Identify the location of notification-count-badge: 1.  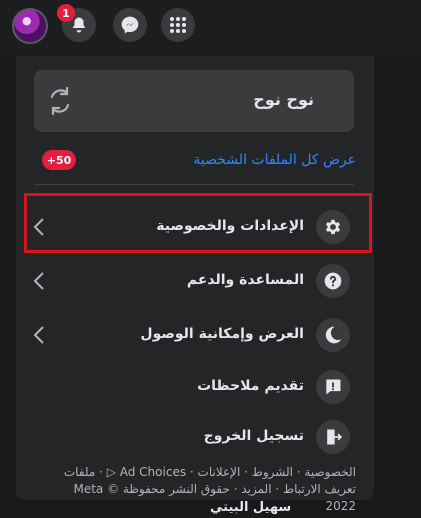
(66, 13).